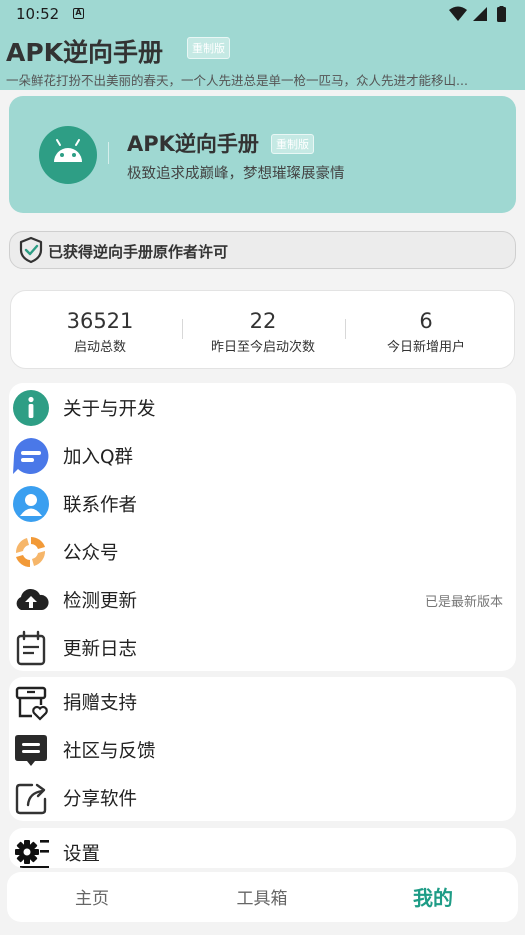 The height and width of the screenshot is (935, 525). I want to click on message-icon, so click(31, 750).